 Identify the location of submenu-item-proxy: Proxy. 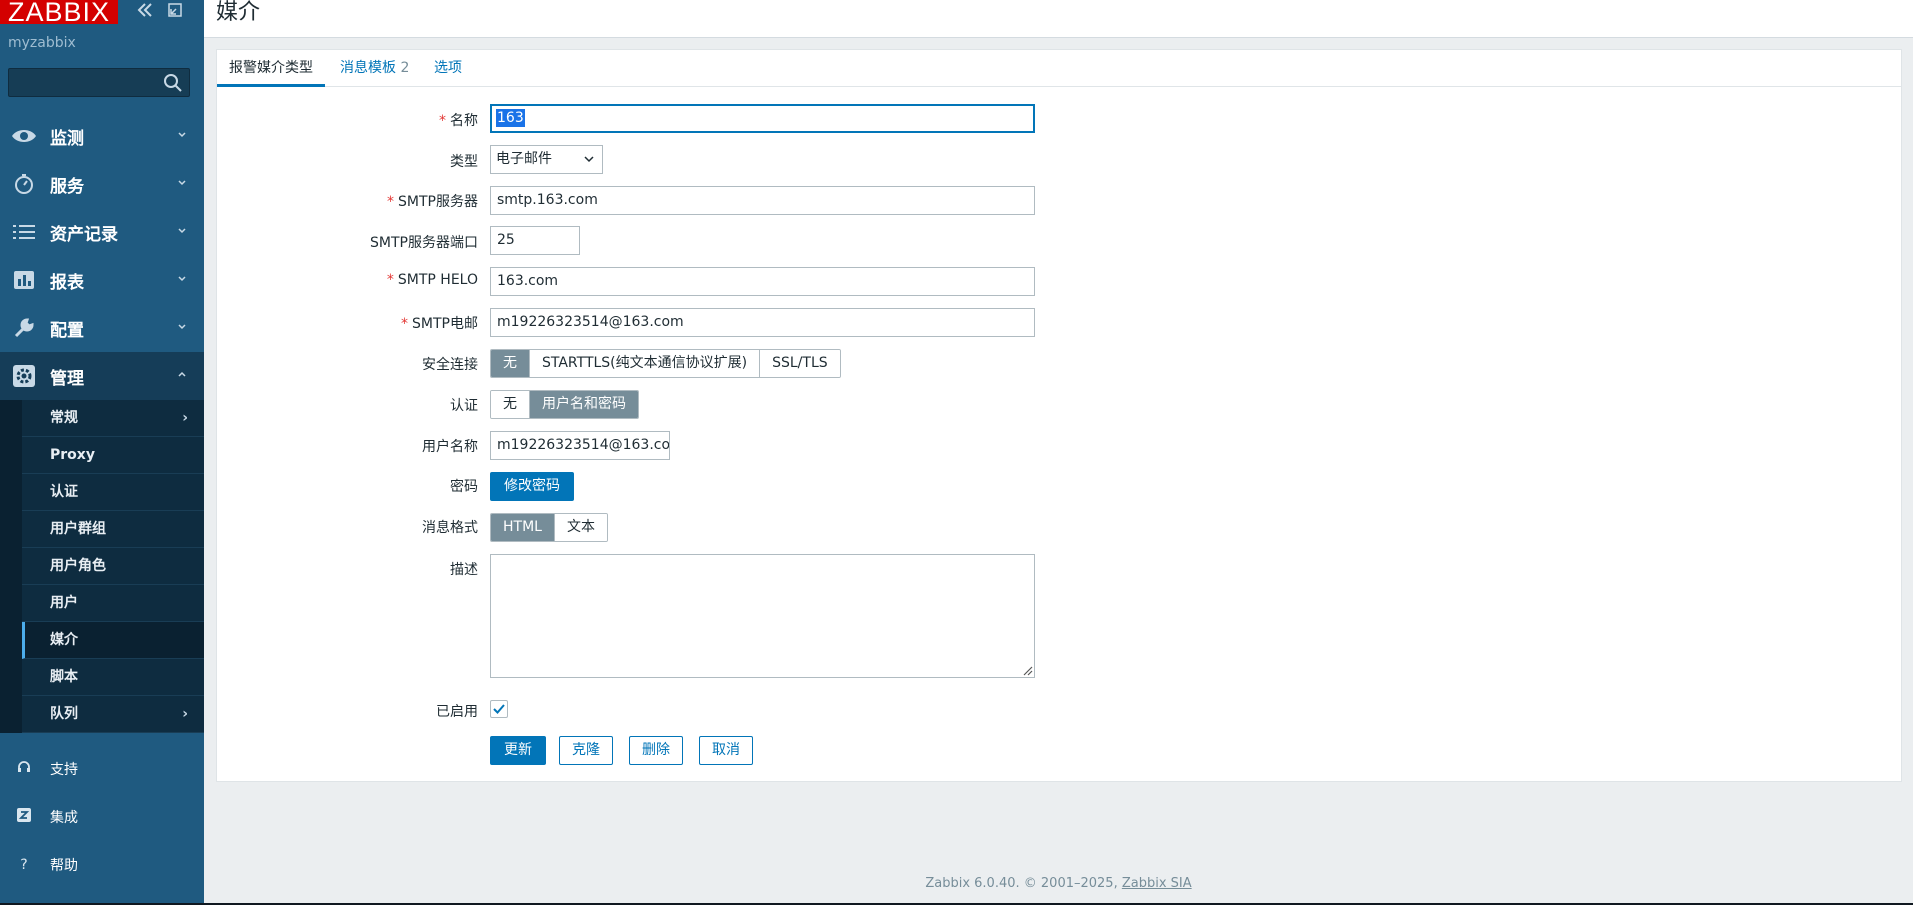
(113, 455).